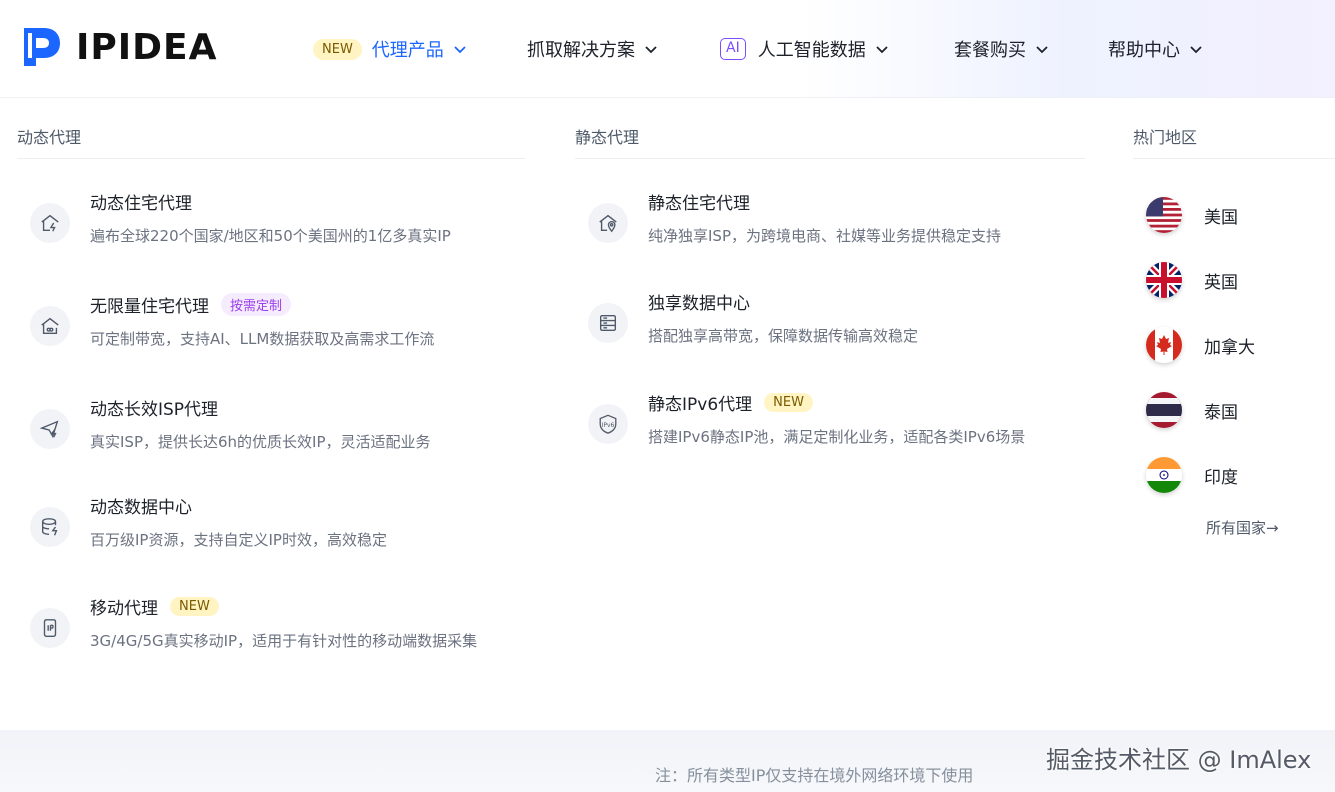  Describe the element at coordinates (256, 304) in the screenshot. I see `custom-tag: 按需定制` at that location.